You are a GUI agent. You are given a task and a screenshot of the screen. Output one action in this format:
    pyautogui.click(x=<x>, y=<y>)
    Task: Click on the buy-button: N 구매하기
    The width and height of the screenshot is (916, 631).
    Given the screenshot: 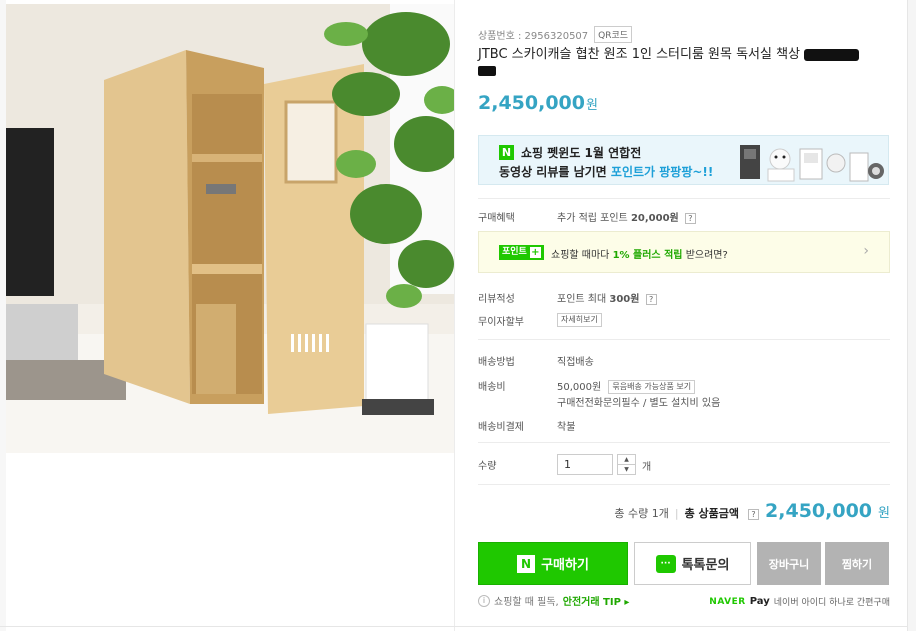 What is the action you would take?
    pyautogui.click(x=553, y=563)
    